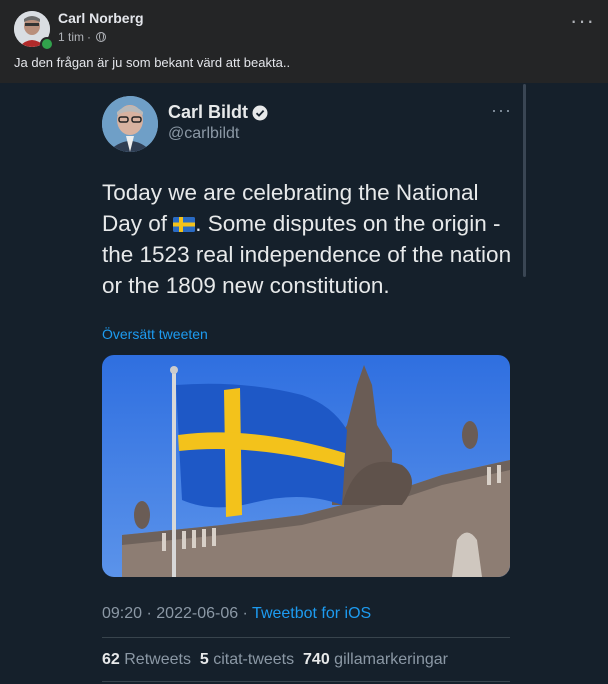  Describe the element at coordinates (524, 180) in the screenshot. I see `scrollbar` at that location.